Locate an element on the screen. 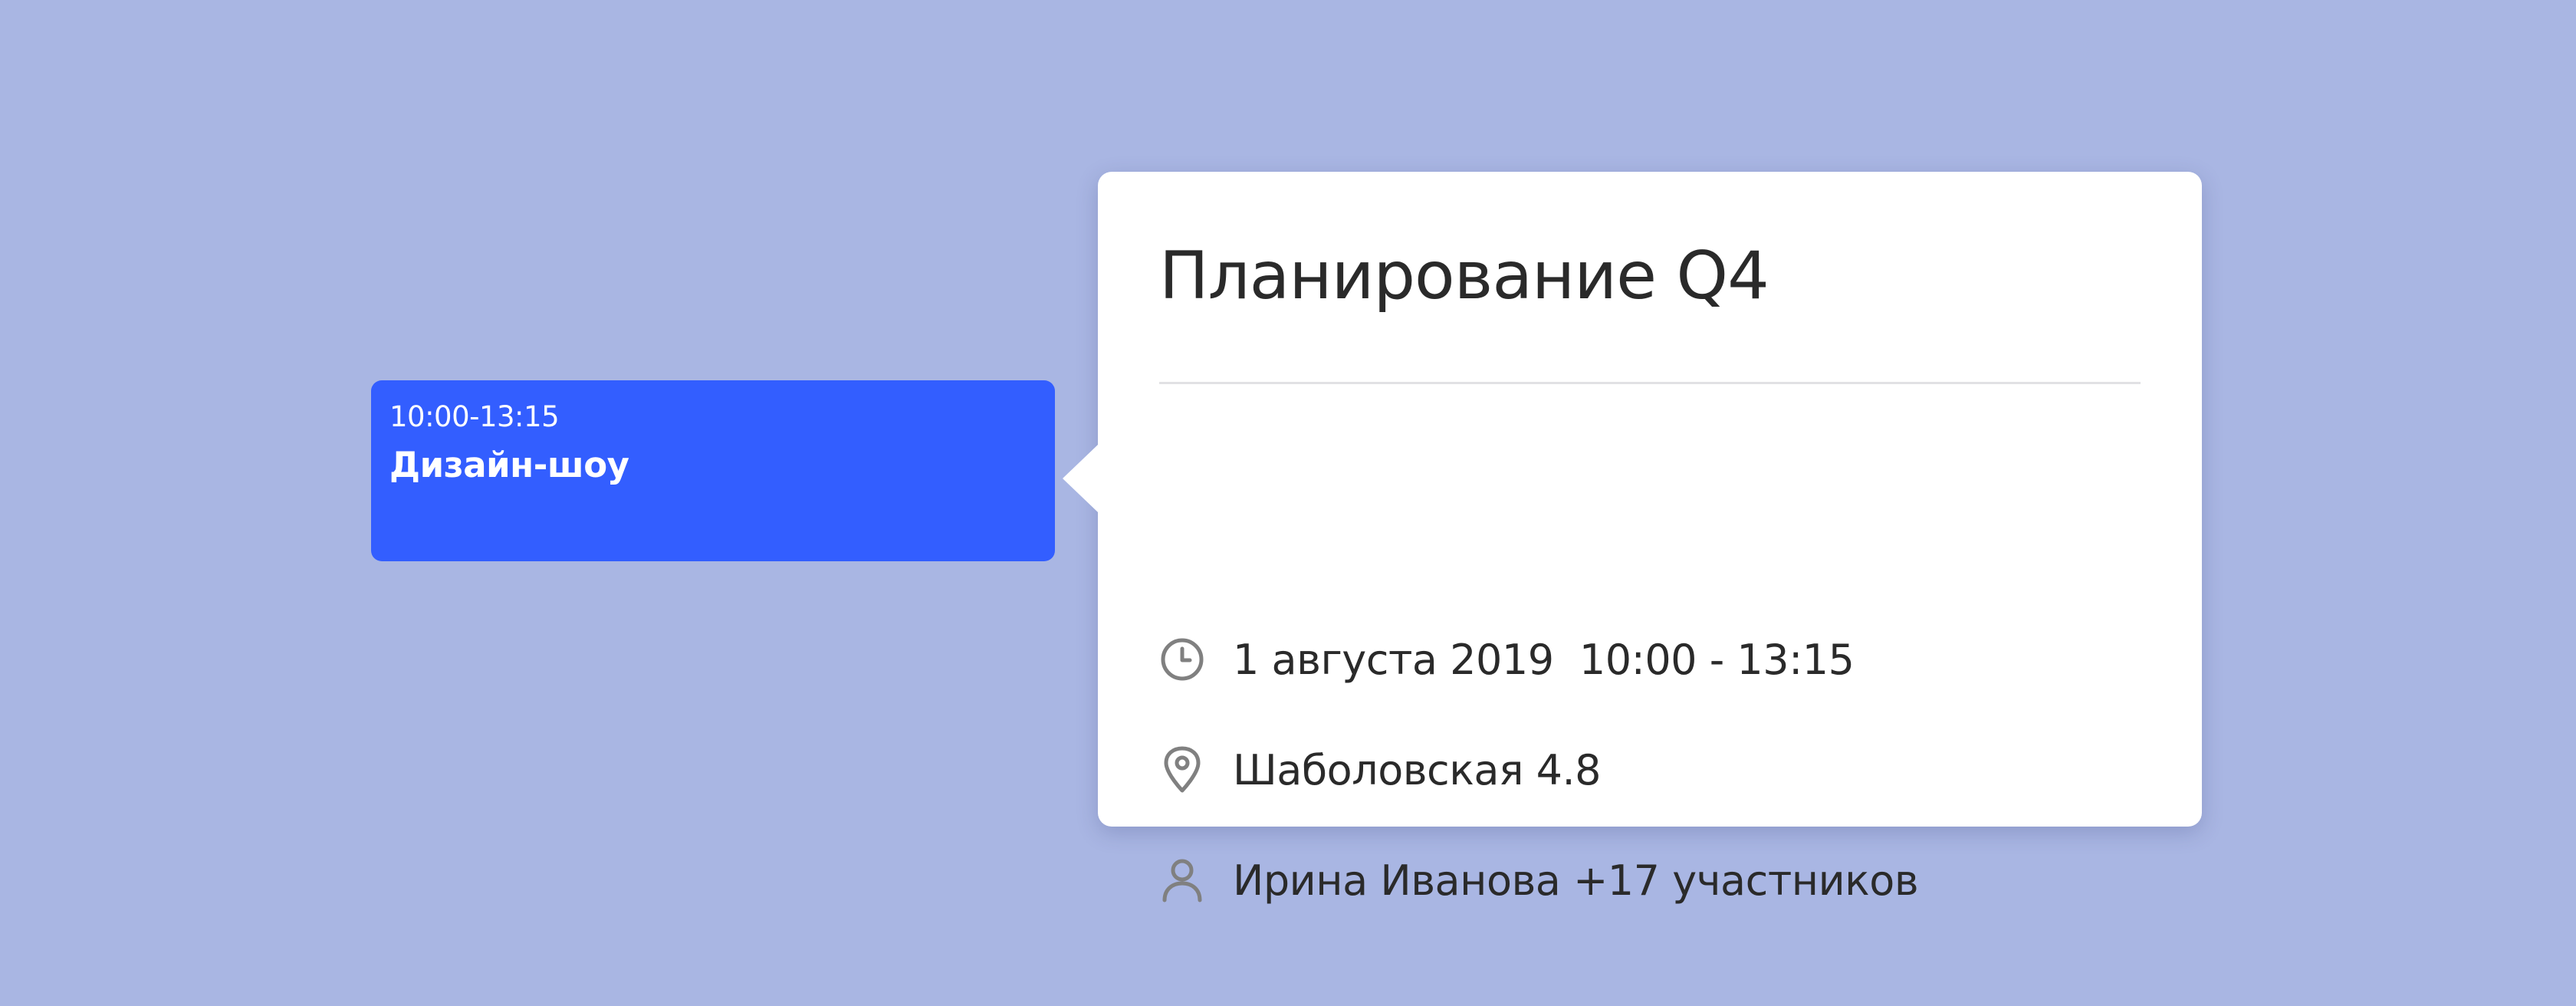 The width and height of the screenshot is (2576, 1006). event-participants: Ирина Иванова +17 участников is located at coordinates (1576, 880).